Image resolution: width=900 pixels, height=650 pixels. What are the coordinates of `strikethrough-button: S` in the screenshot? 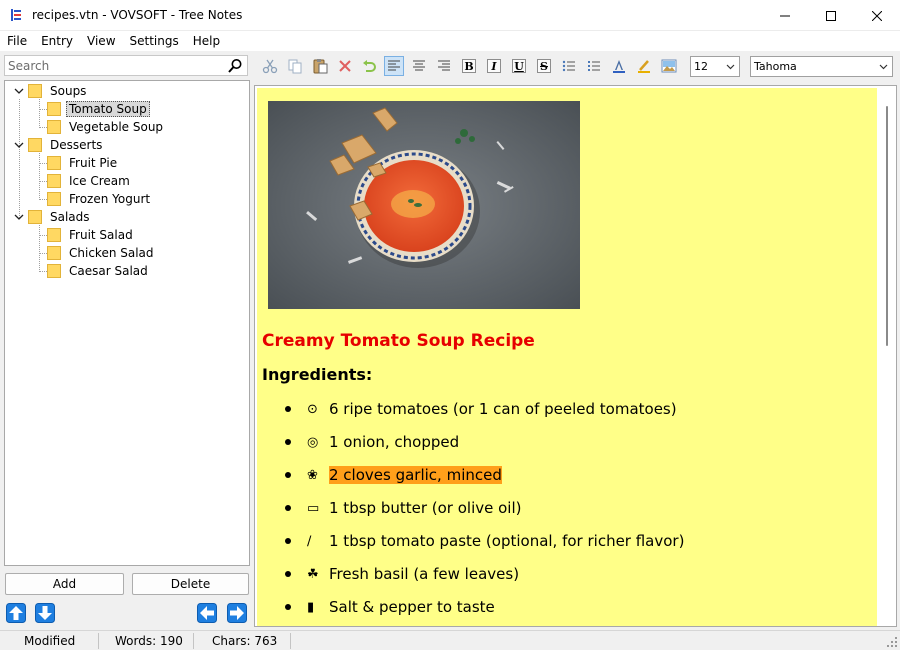 It's located at (544, 66).